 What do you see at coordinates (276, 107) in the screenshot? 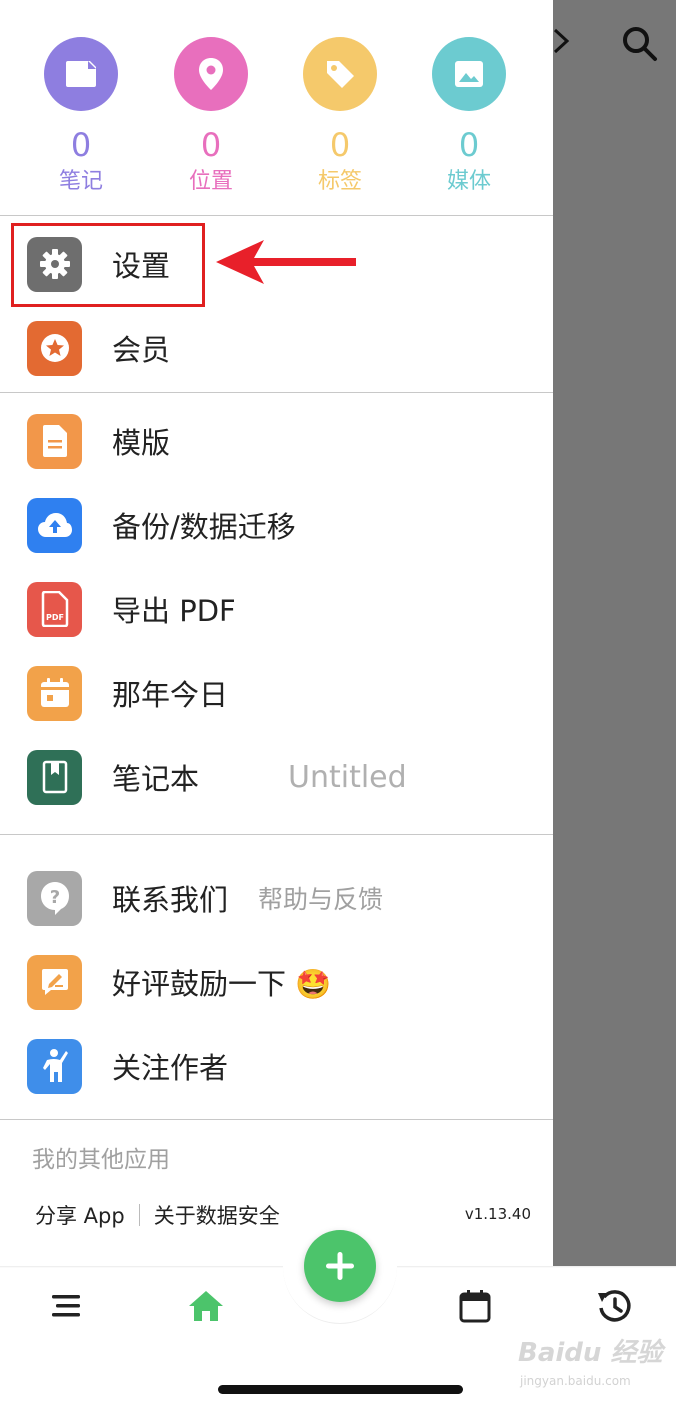
I see `stats-row: 0 笔记 0 位置 0 标签 0 媒体` at bounding box center [276, 107].